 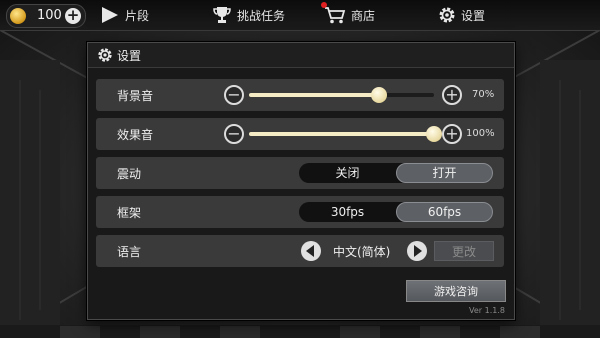 What do you see at coordinates (348, 13) in the screenshot?
I see `nav-shop: 商店` at bounding box center [348, 13].